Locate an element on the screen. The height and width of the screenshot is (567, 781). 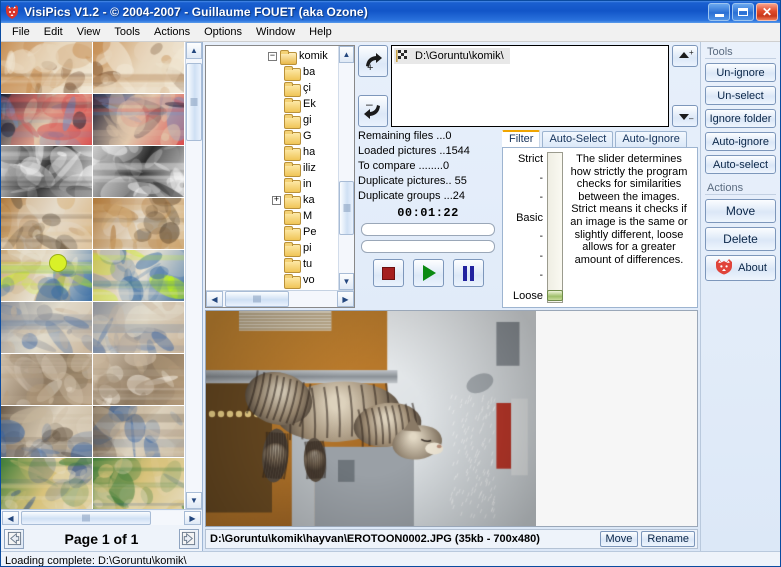
menu-tools: Tools is located at coordinates (127, 32).